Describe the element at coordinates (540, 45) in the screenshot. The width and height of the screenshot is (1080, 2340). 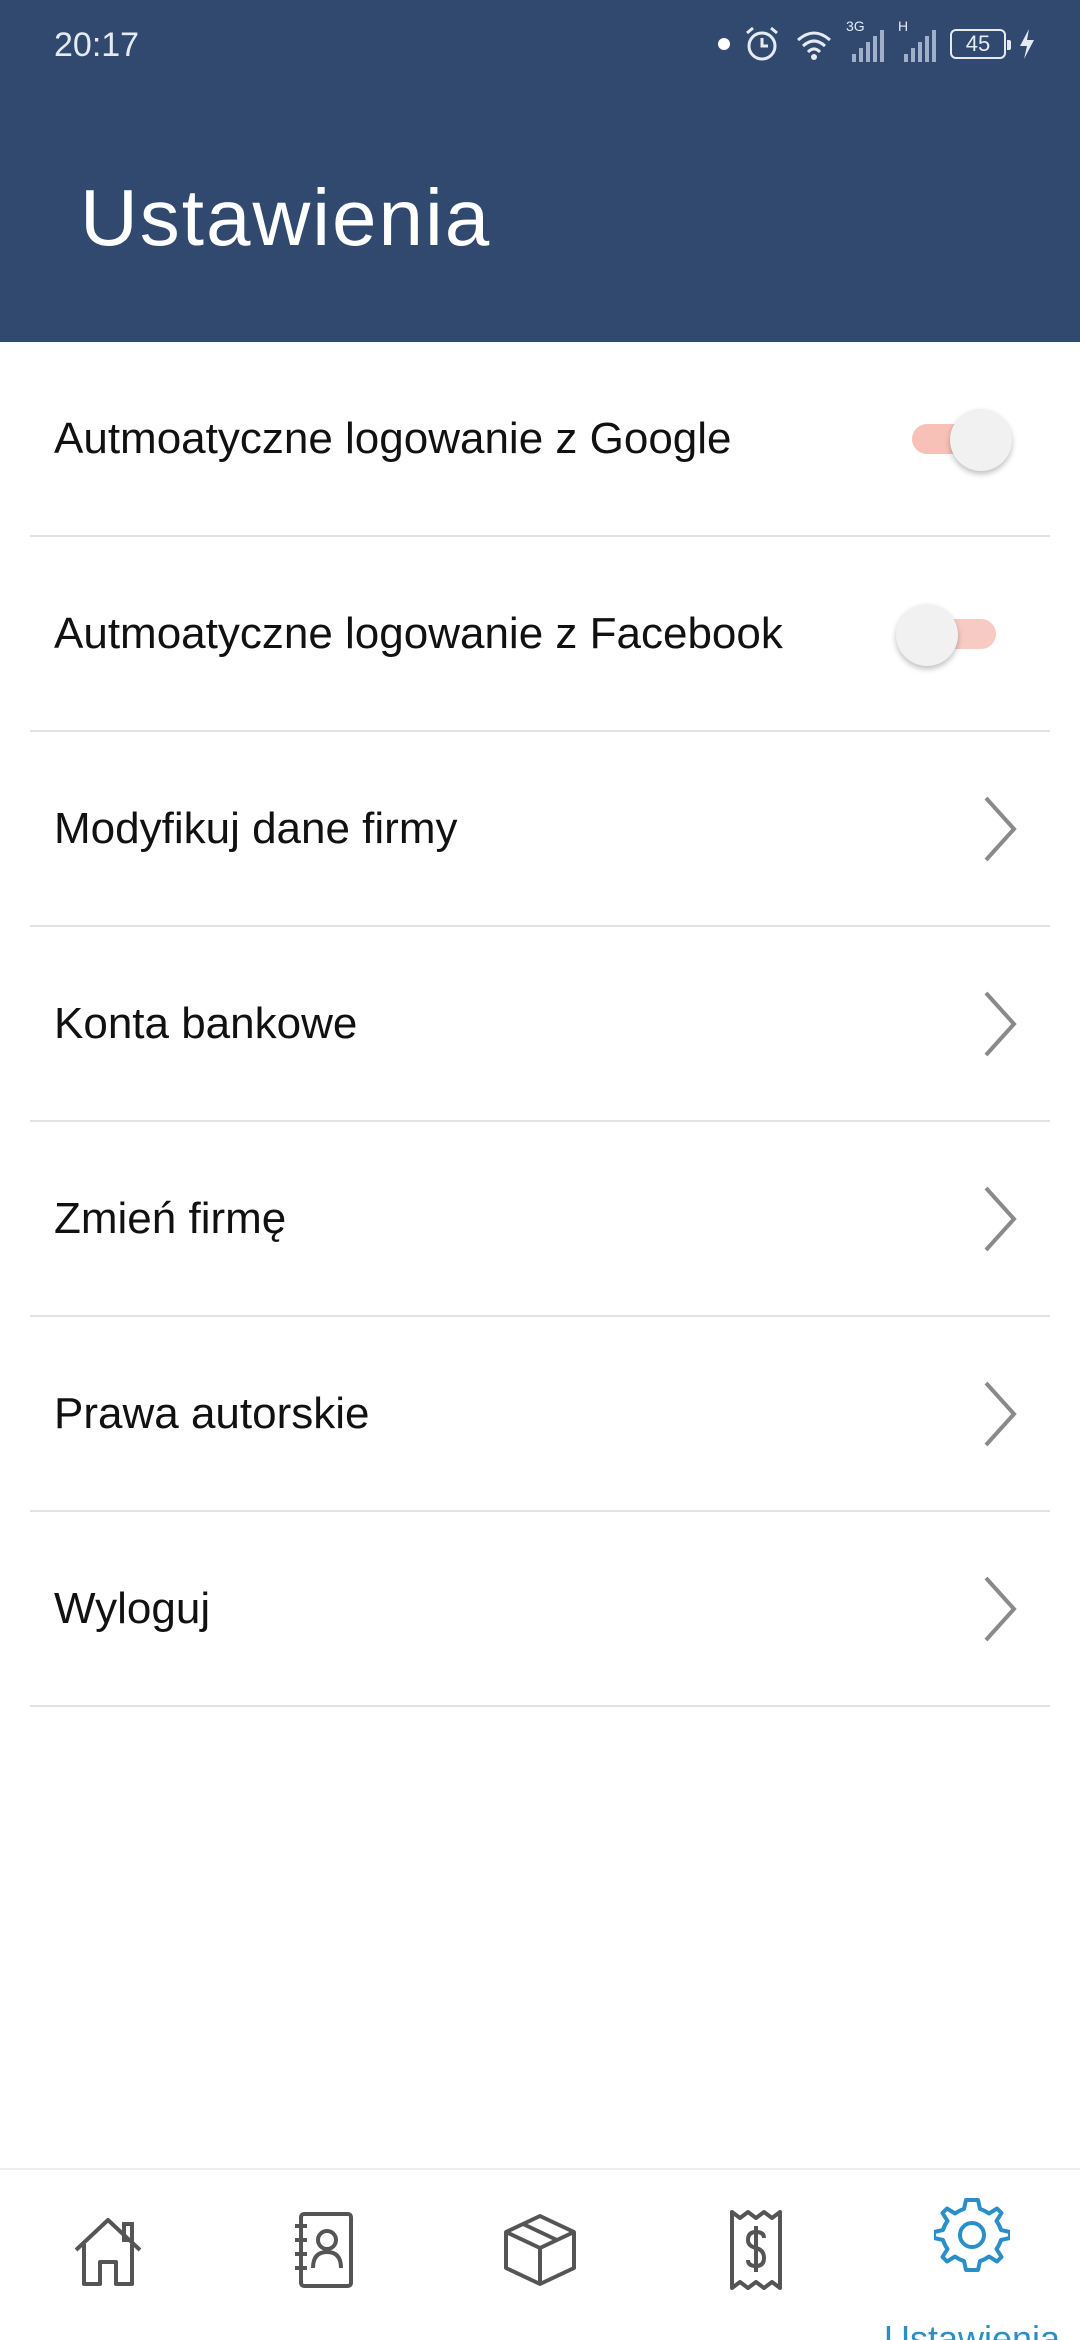
I see `status-bar: 20:17 3G H 45` at that location.